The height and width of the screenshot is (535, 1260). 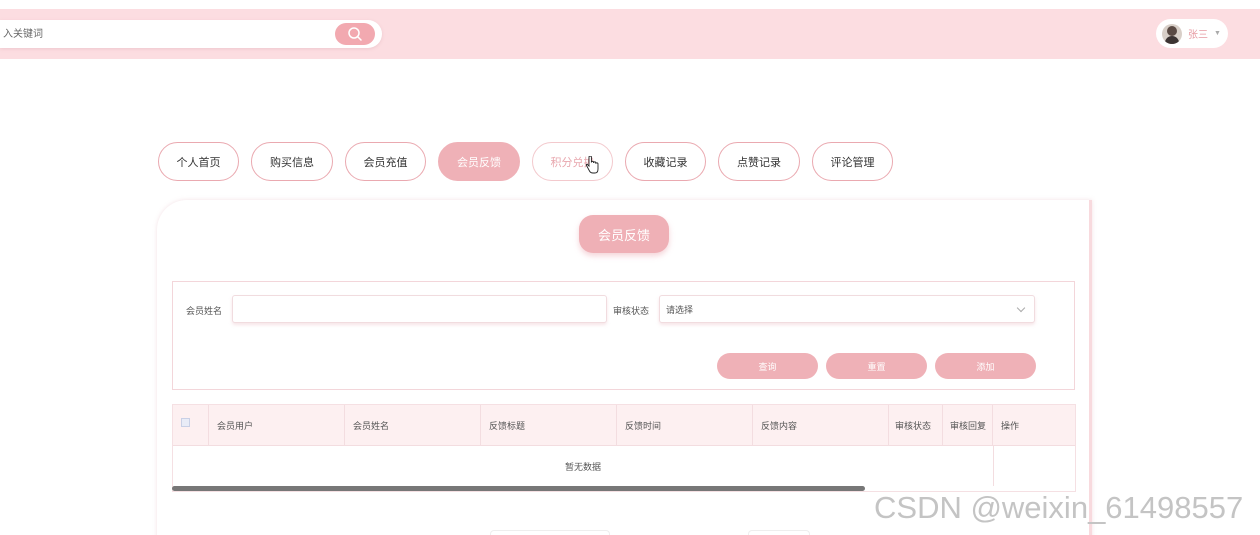 I want to click on horizontal-scrollbar, so click(x=518, y=488).